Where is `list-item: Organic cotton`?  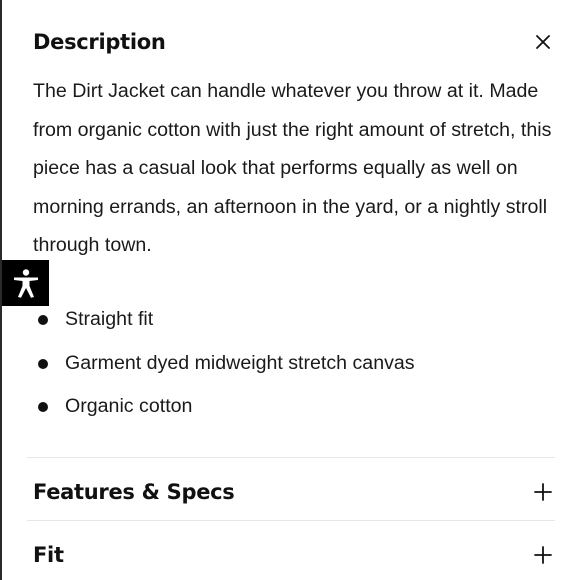
list-item: Organic cotton is located at coordinates (224, 407).